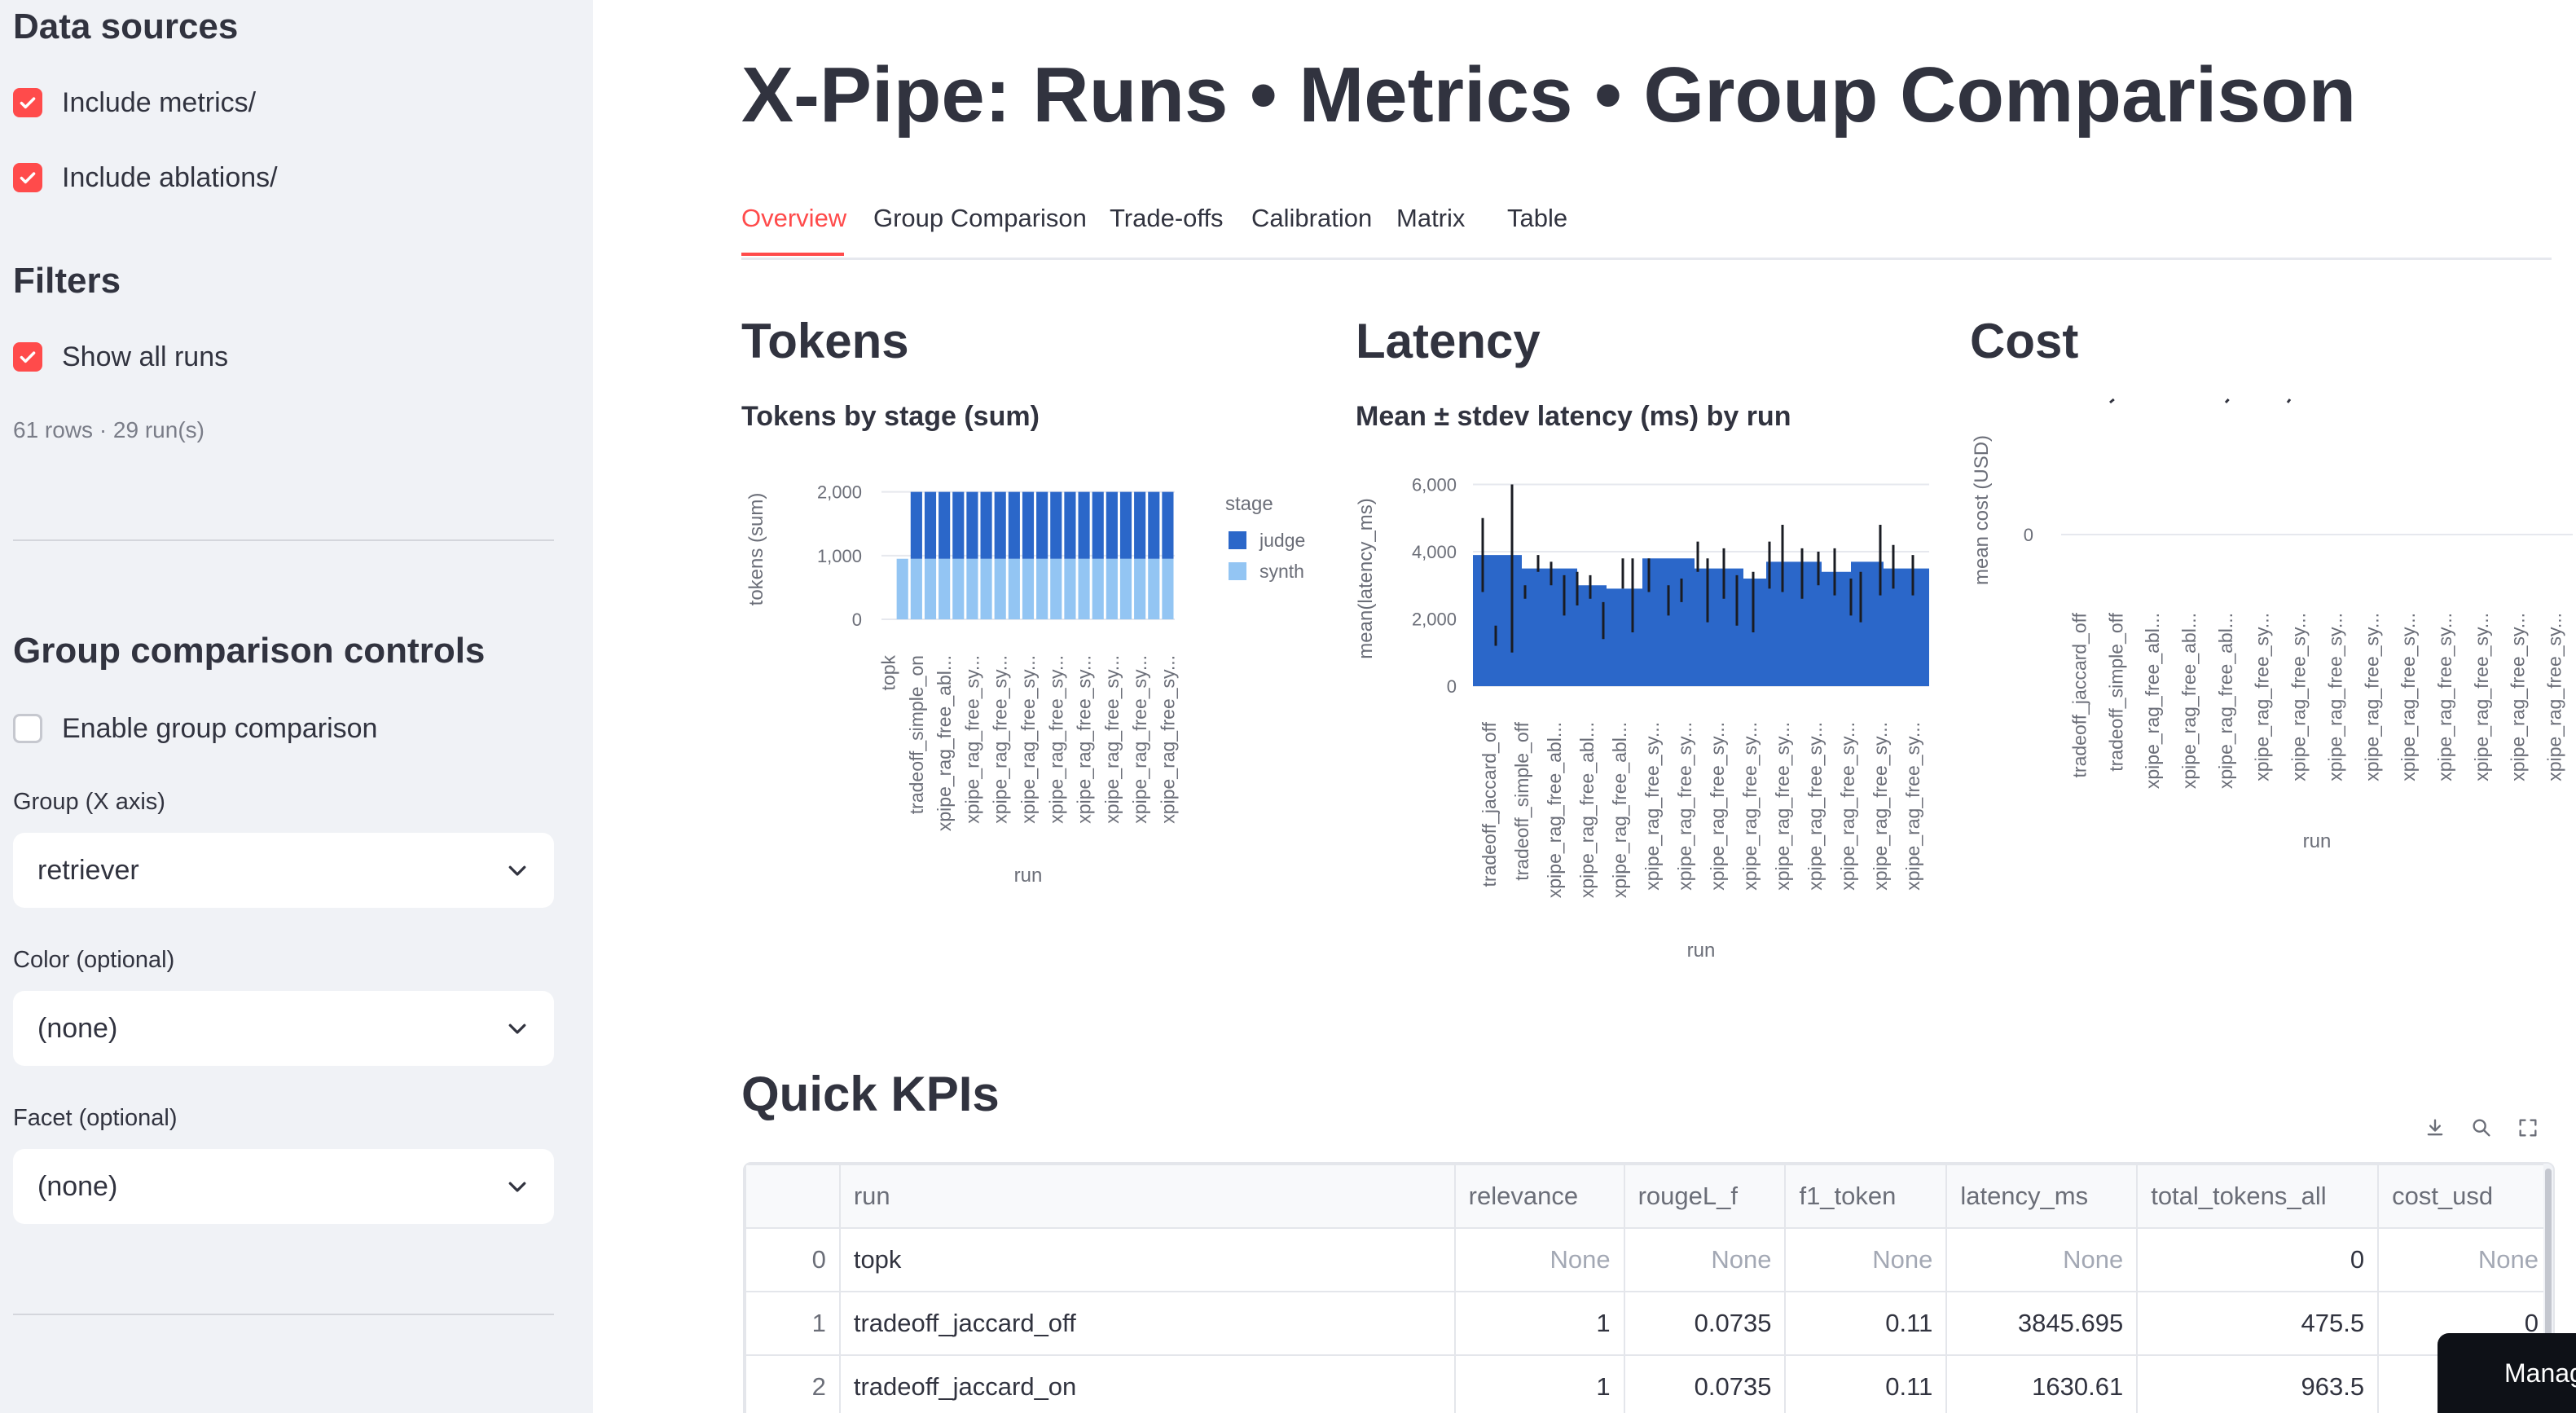  What do you see at coordinates (249, 651) in the screenshot?
I see `group-controls-heading: Group comparison controls` at bounding box center [249, 651].